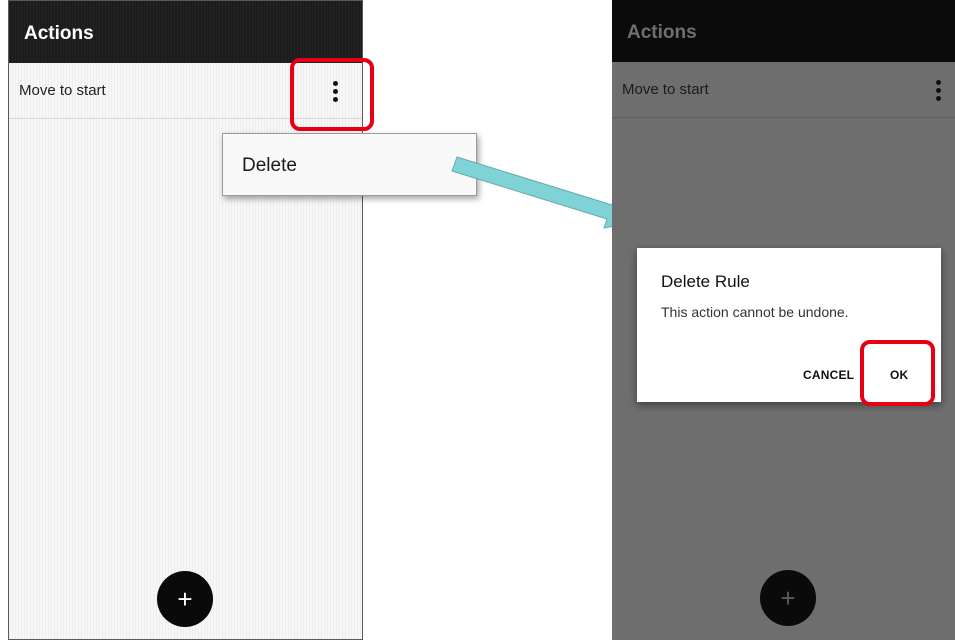 The height and width of the screenshot is (640, 955). What do you see at coordinates (332, 94) in the screenshot?
I see `highlight-more-button` at bounding box center [332, 94].